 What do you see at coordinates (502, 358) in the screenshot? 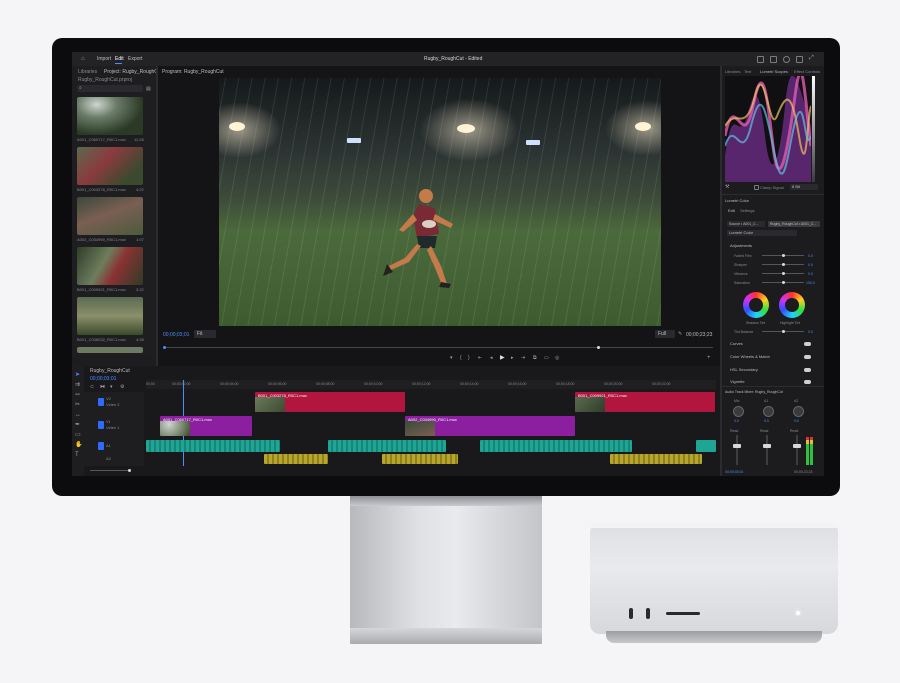
I see `play-icon: ▶` at bounding box center [502, 358].